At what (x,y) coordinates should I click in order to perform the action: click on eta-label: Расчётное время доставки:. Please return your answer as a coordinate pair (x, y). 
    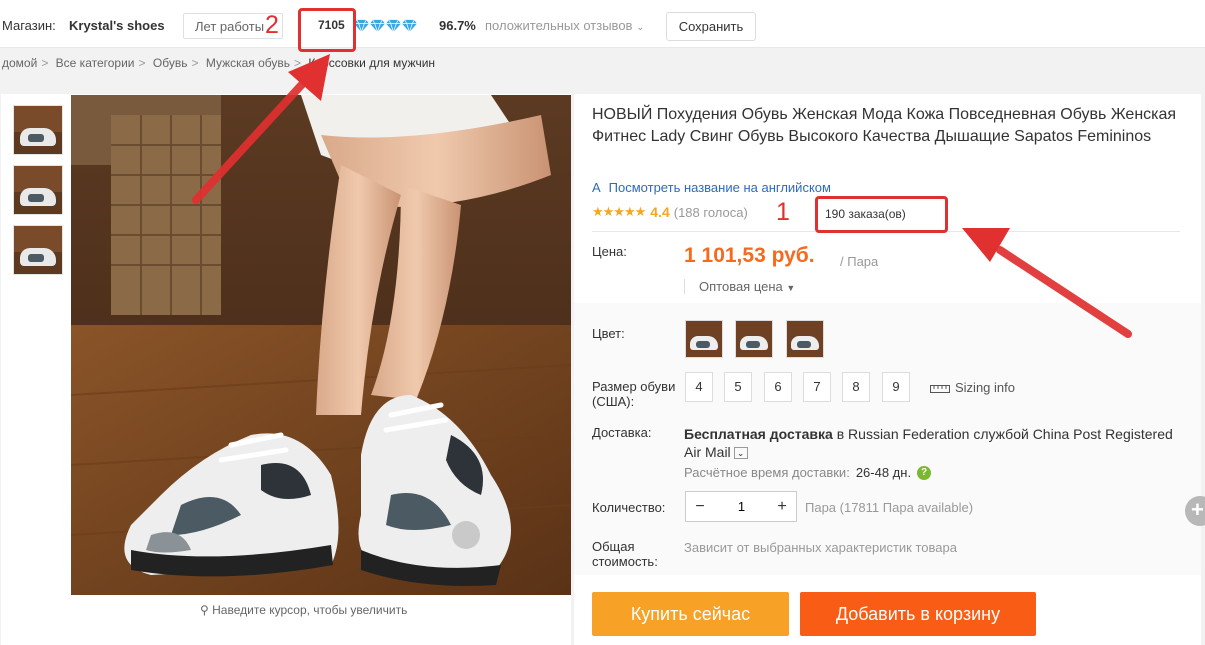
    Looking at the image, I should click on (767, 472).